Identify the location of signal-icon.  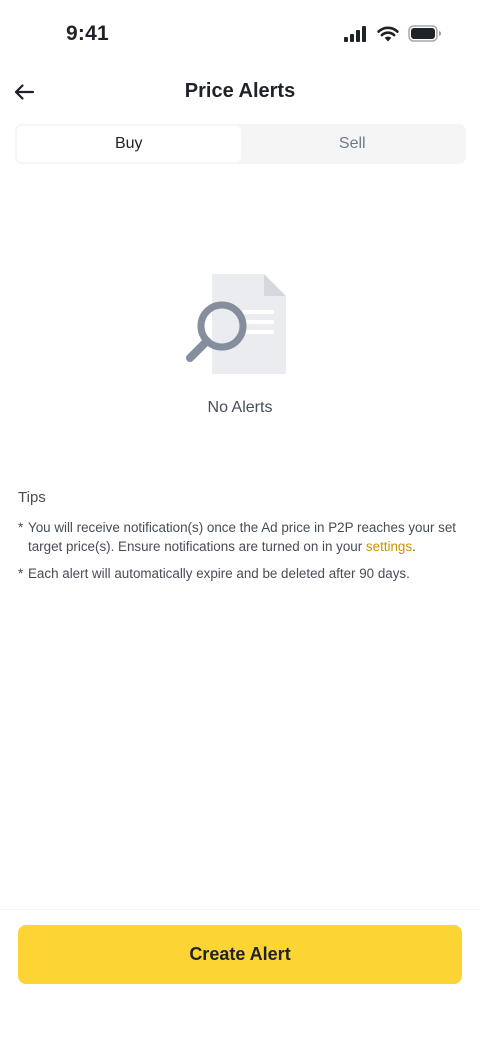
(356, 36).